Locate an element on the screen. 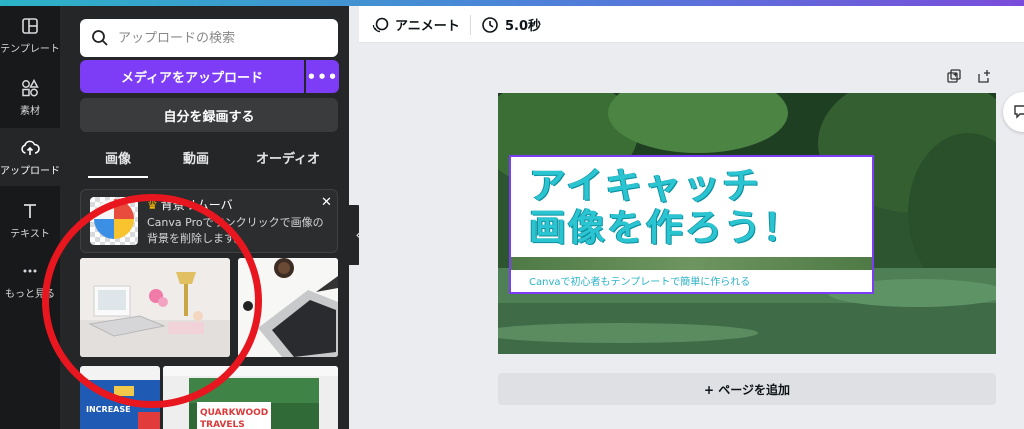 The height and width of the screenshot is (429, 1024). duration-button: 5.0秒 is located at coordinates (511, 24).